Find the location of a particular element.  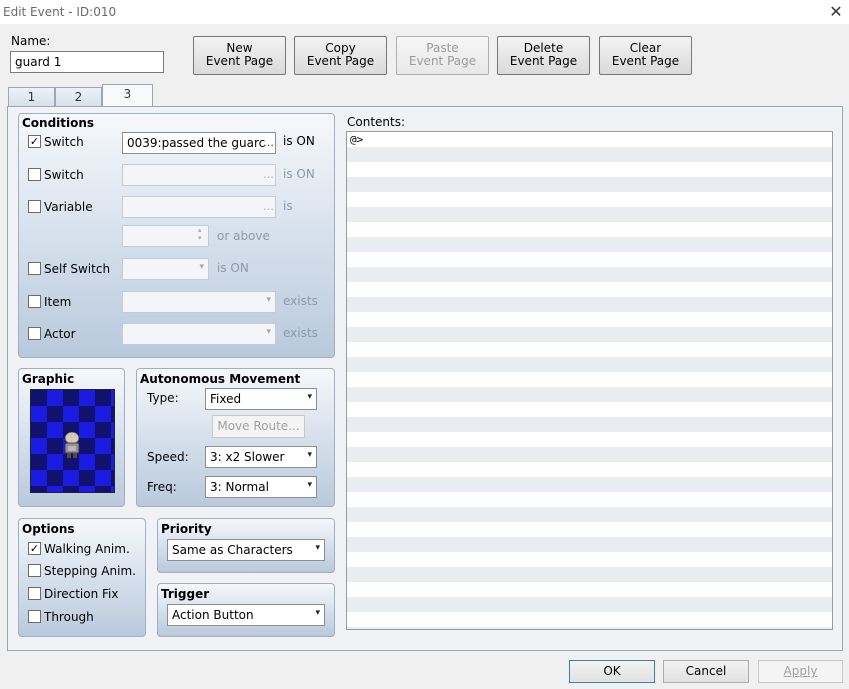

trigger-dropdown: Action Button ▾ is located at coordinates (246, 615).